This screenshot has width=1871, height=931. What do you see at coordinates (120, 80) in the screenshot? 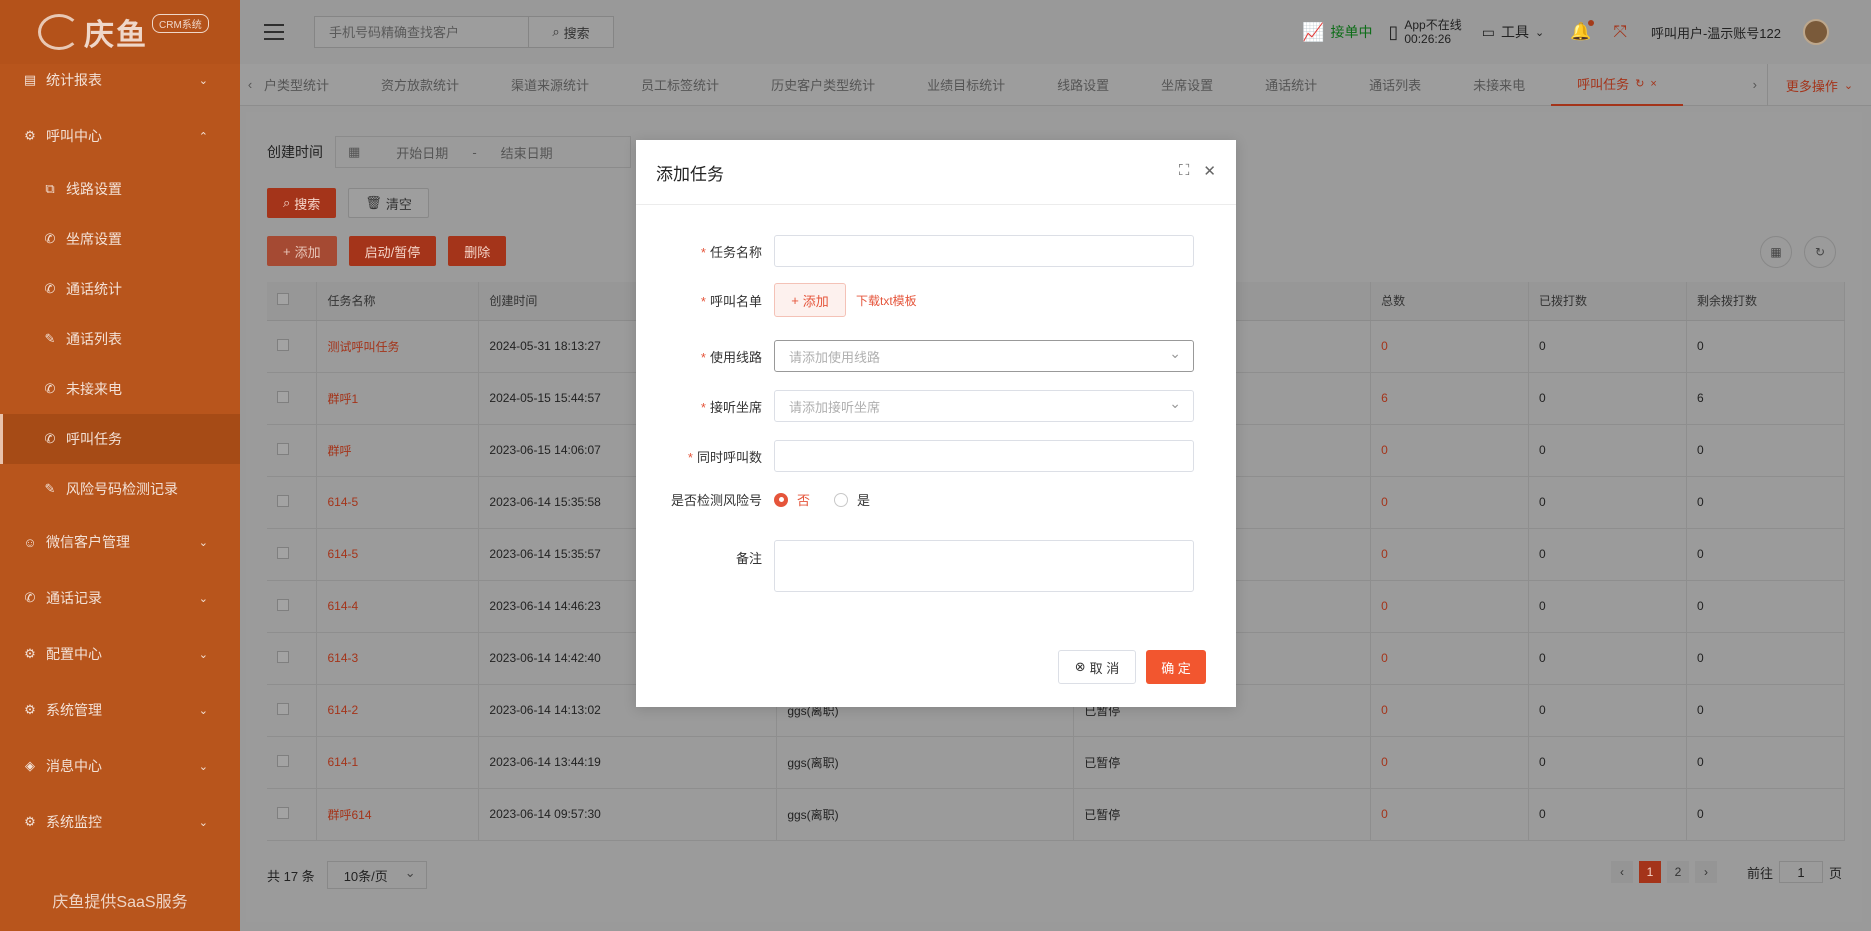
I see `menu-stats-report-item: ▤ 统计报表 ⌄` at bounding box center [120, 80].